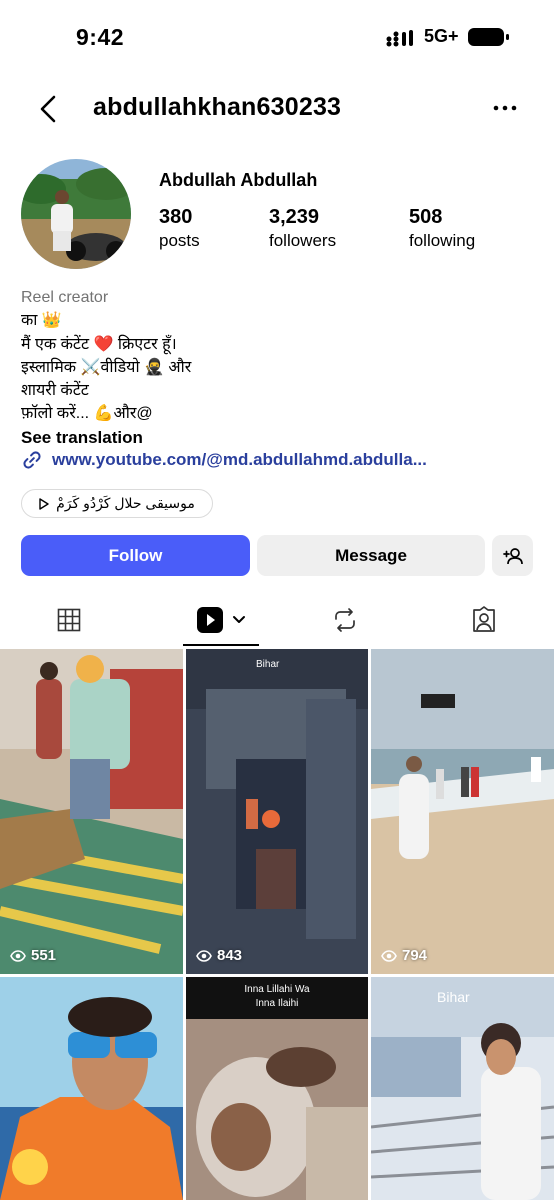 Image resolution: width=554 pixels, height=1200 pixels. Describe the element at coordinates (426, 217) in the screenshot. I see `following-count: 508` at that location.